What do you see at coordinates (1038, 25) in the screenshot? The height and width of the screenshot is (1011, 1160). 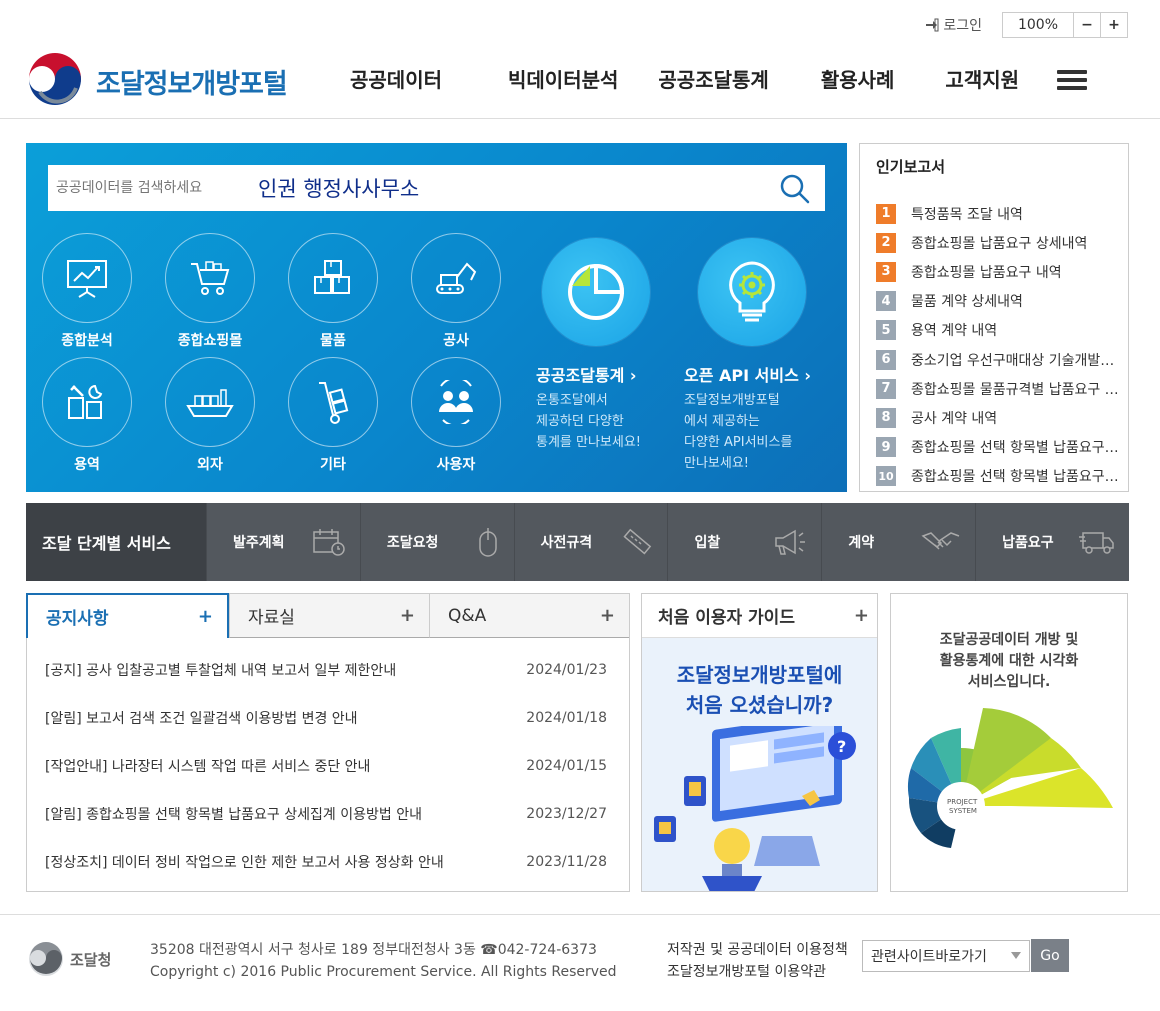 I see `zoom-level: 100%` at bounding box center [1038, 25].